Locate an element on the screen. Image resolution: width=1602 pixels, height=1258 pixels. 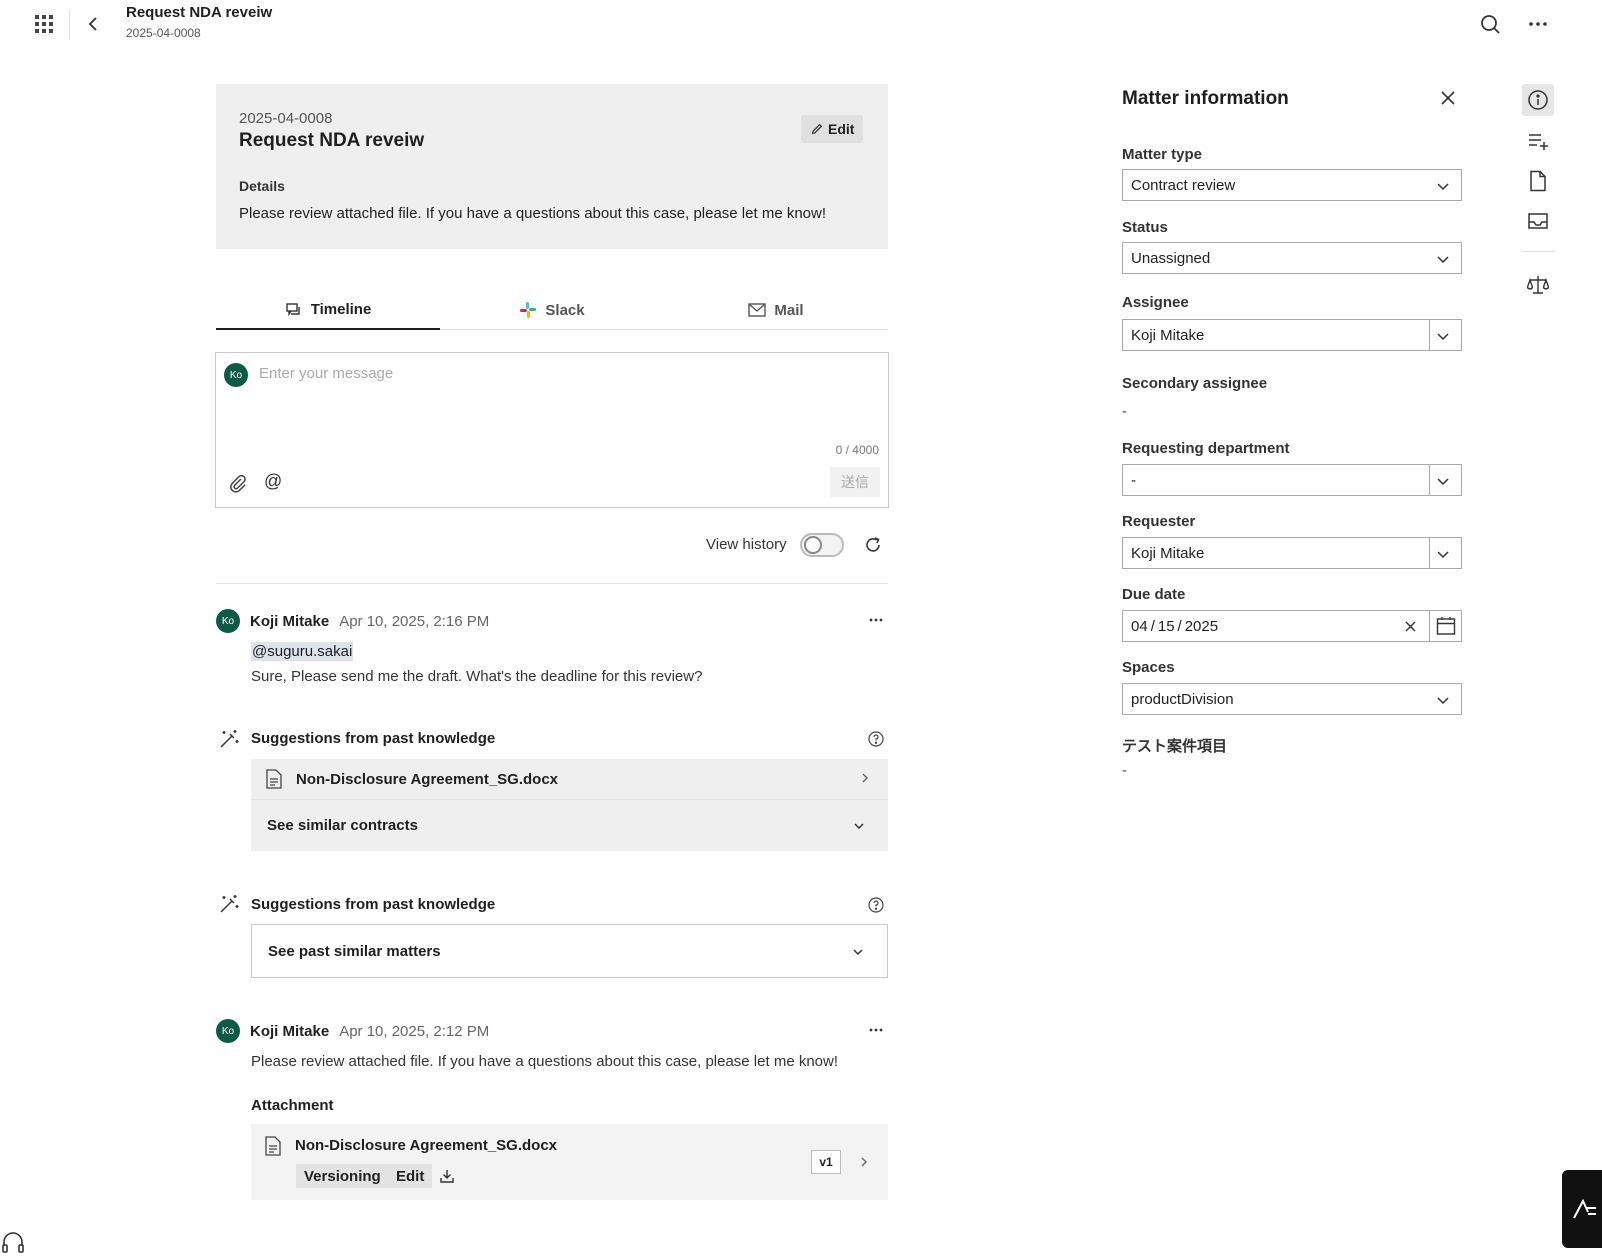
details-label: Details is located at coordinates (262, 186).